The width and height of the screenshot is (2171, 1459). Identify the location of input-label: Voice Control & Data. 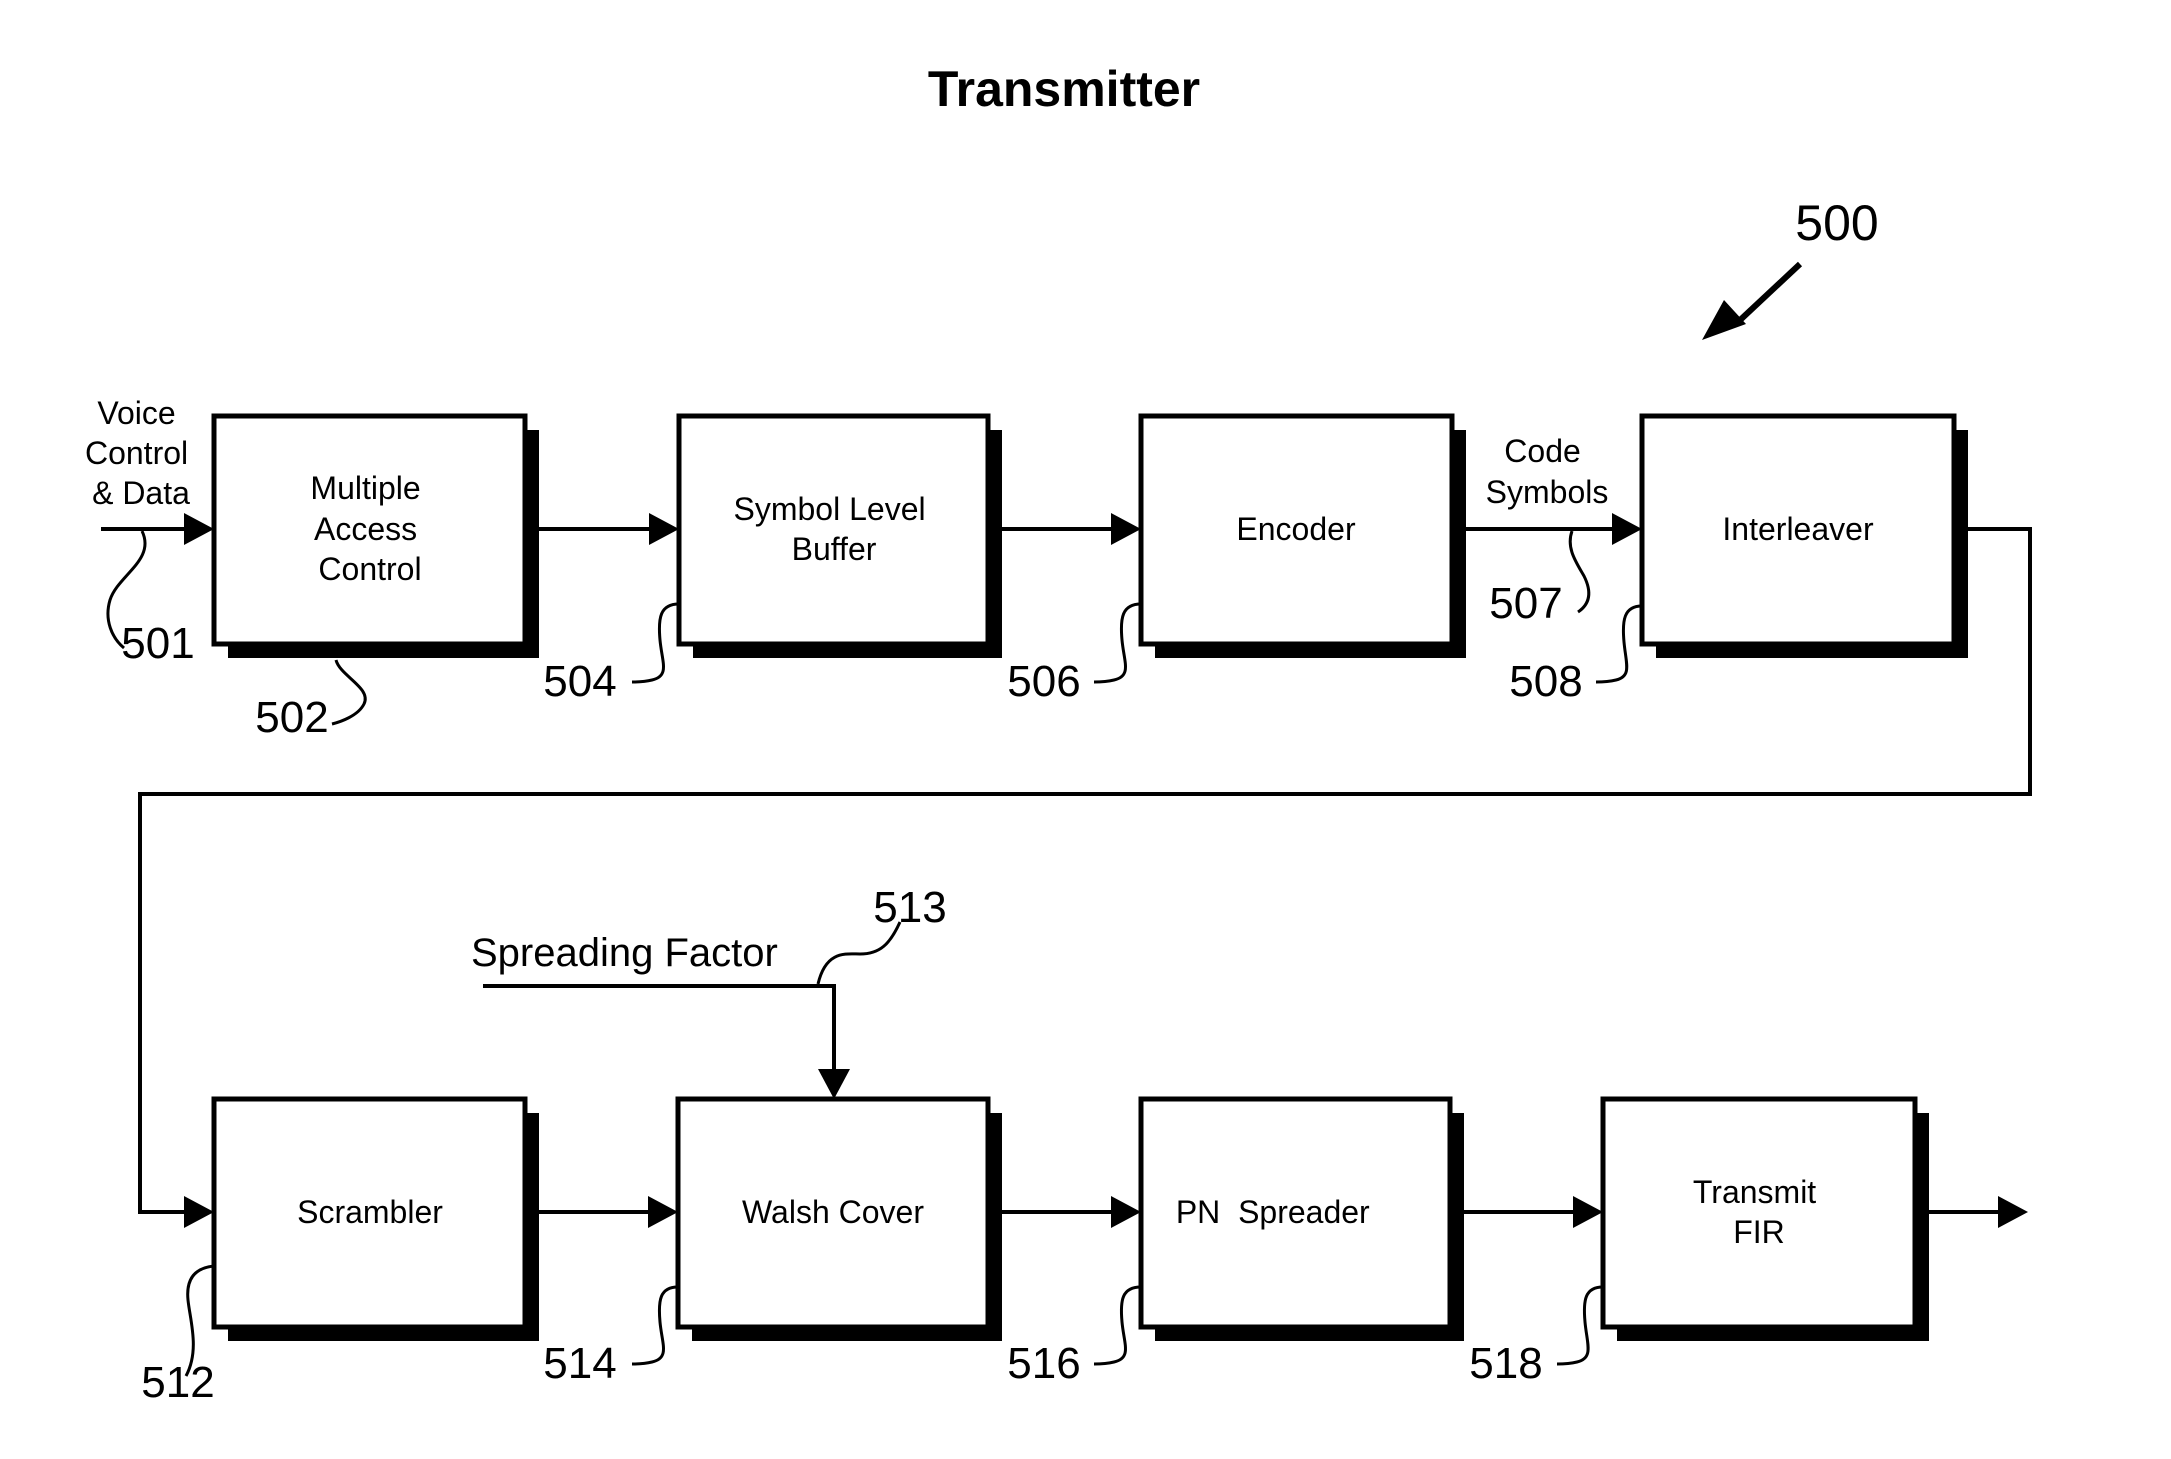
(141, 453).